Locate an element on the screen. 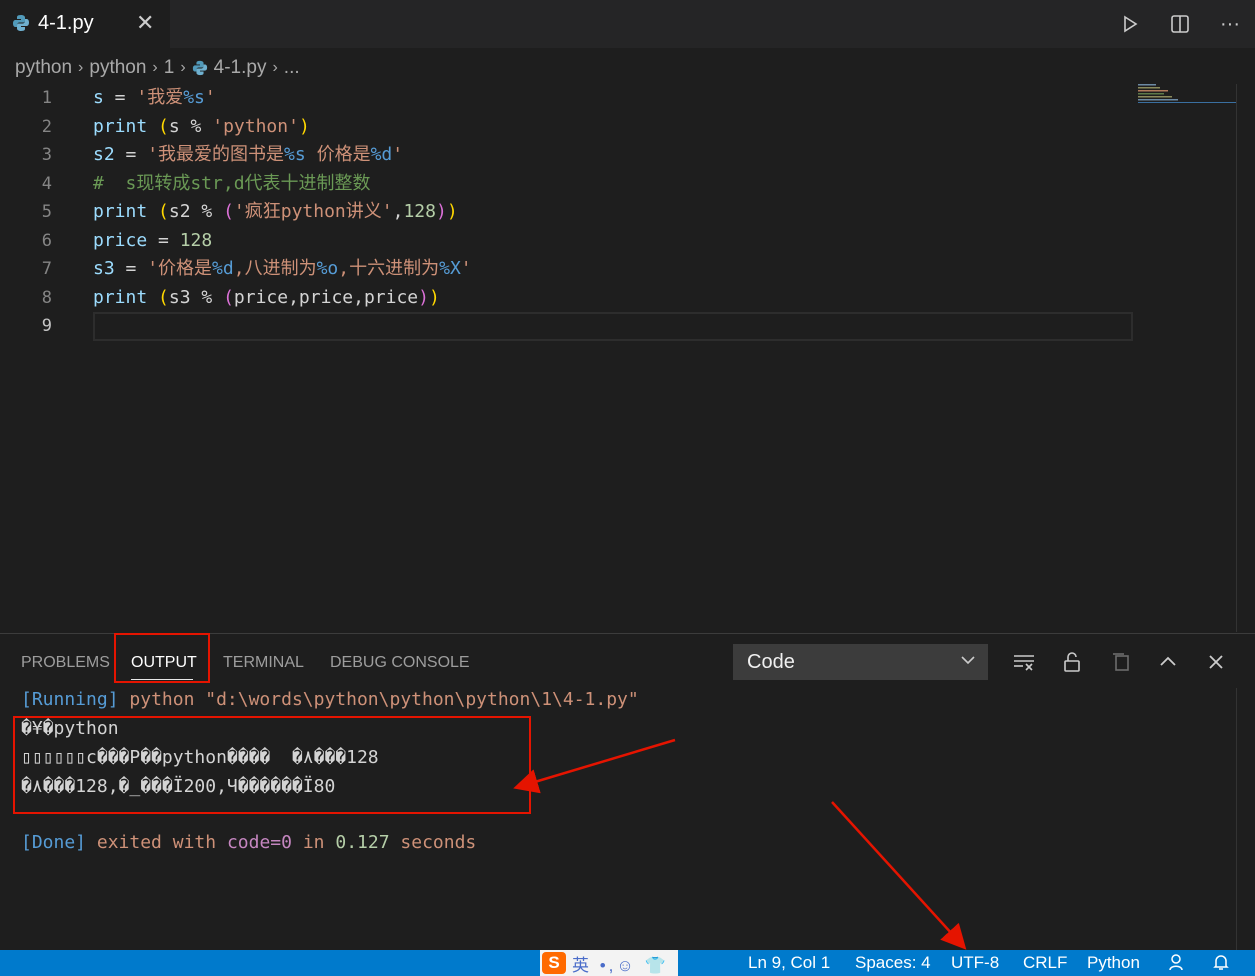 This screenshot has height=976, width=1255. cursor-position: Ln 9, Col 1 is located at coordinates (789, 963).